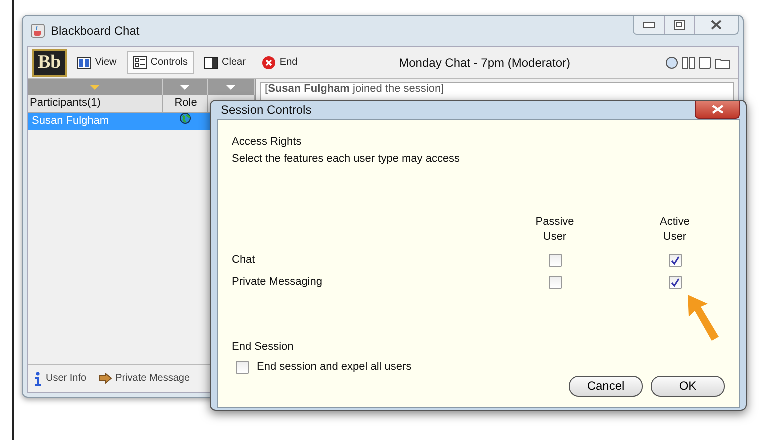 The image size is (770, 440). Describe the element at coordinates (280, 62) in the screenshot. I see `toolbar-button: End` at that location.